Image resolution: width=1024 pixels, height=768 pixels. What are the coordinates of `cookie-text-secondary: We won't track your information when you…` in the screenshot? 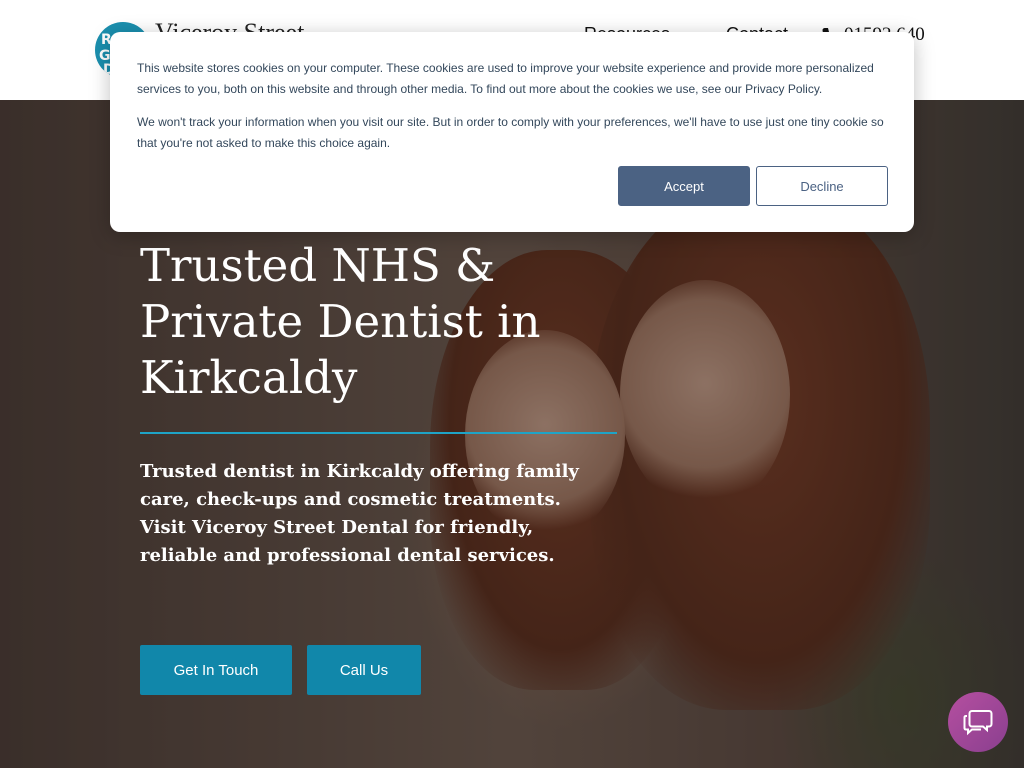 It's located at (510, 132).